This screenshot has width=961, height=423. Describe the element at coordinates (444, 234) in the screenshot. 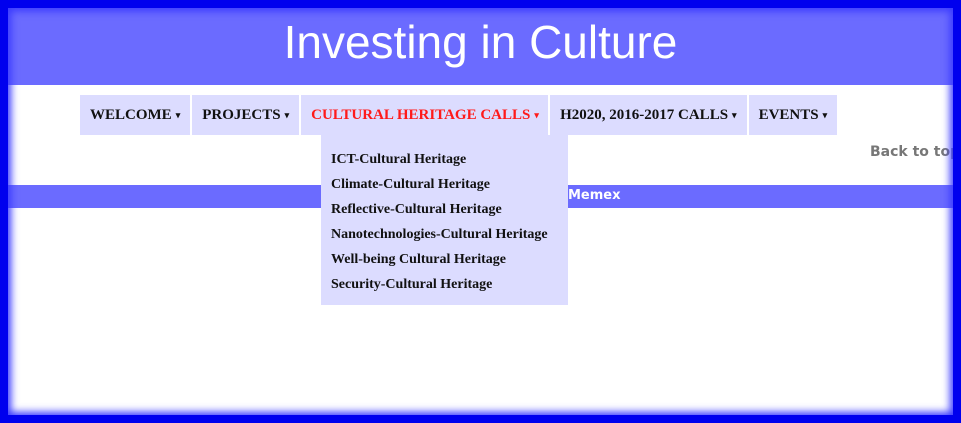

I see `dropdown-item-nanotechnologies: Nanotechnologies-Cultural Heritage` at that location.